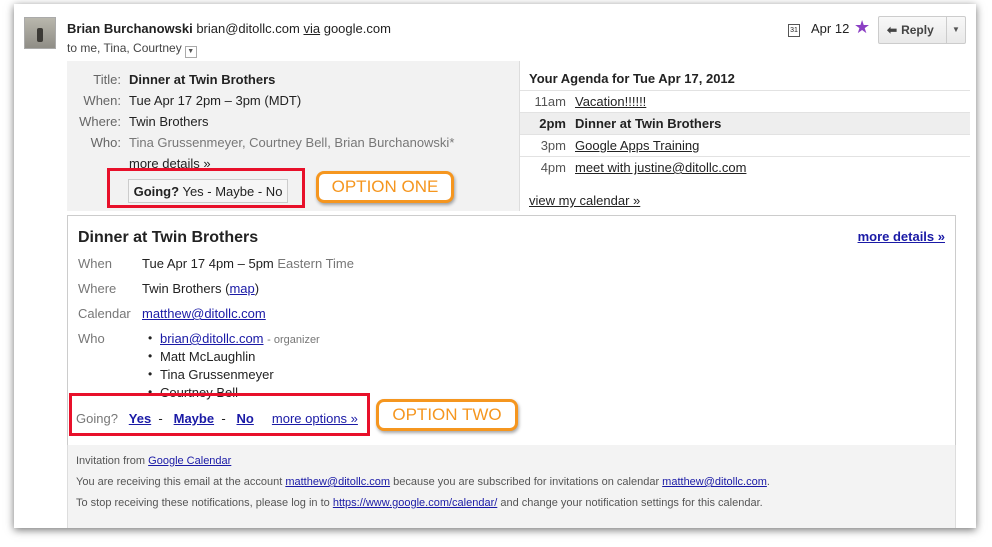 The height and width of the screenshot is (547, 992). Describe the element at coordinates (552, 123) in the screenshot. I see `agenda-time: 2pm` at that location.